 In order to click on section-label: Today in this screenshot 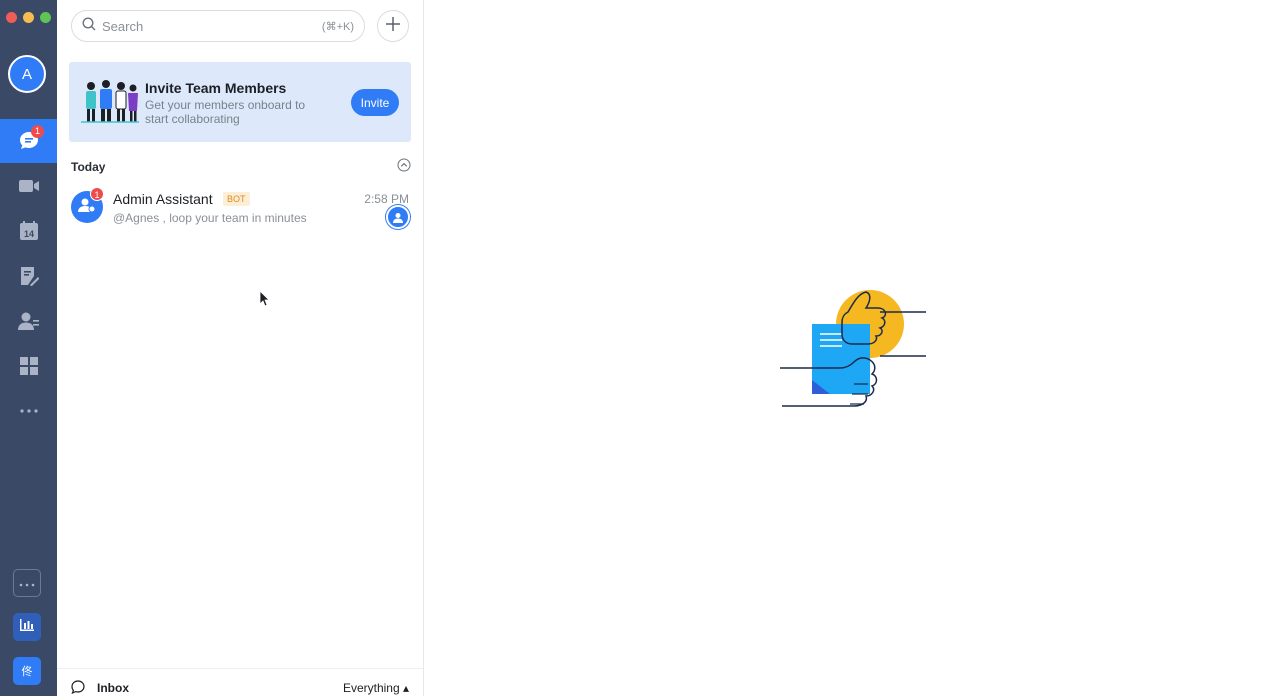, I will do `click(88, 167)`.